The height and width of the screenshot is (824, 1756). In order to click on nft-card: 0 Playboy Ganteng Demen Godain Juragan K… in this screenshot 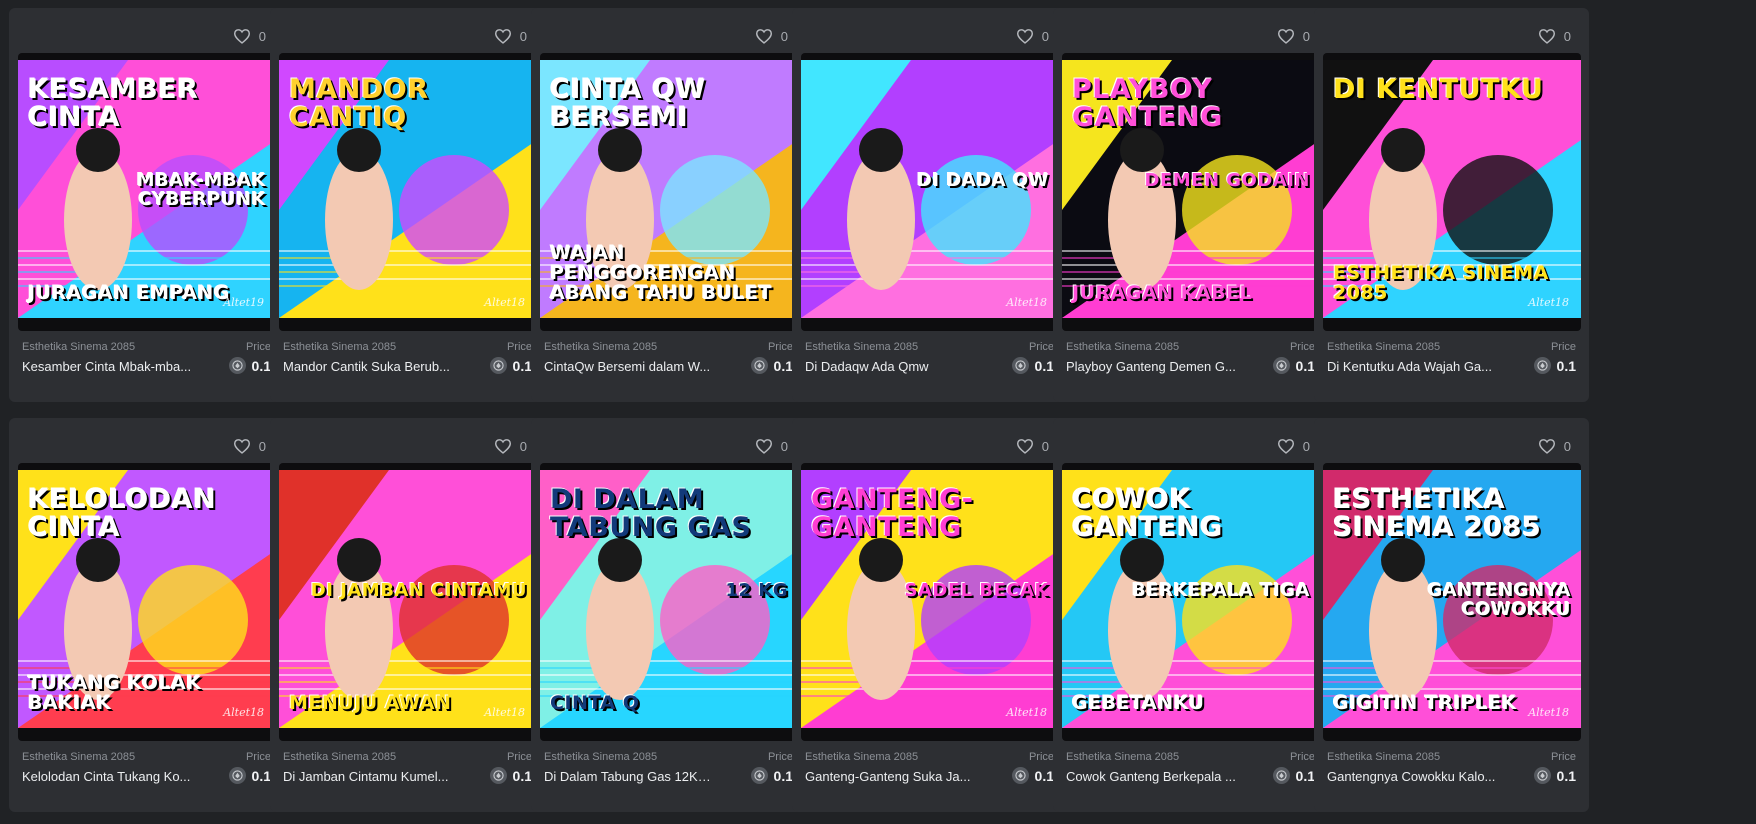, I will do `click(1190, 205)`.